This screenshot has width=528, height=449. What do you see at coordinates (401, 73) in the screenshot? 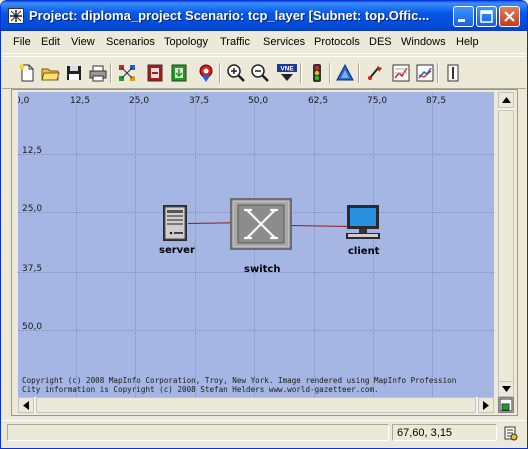
I see `view-results-icon` at bounding box center [401, 73].